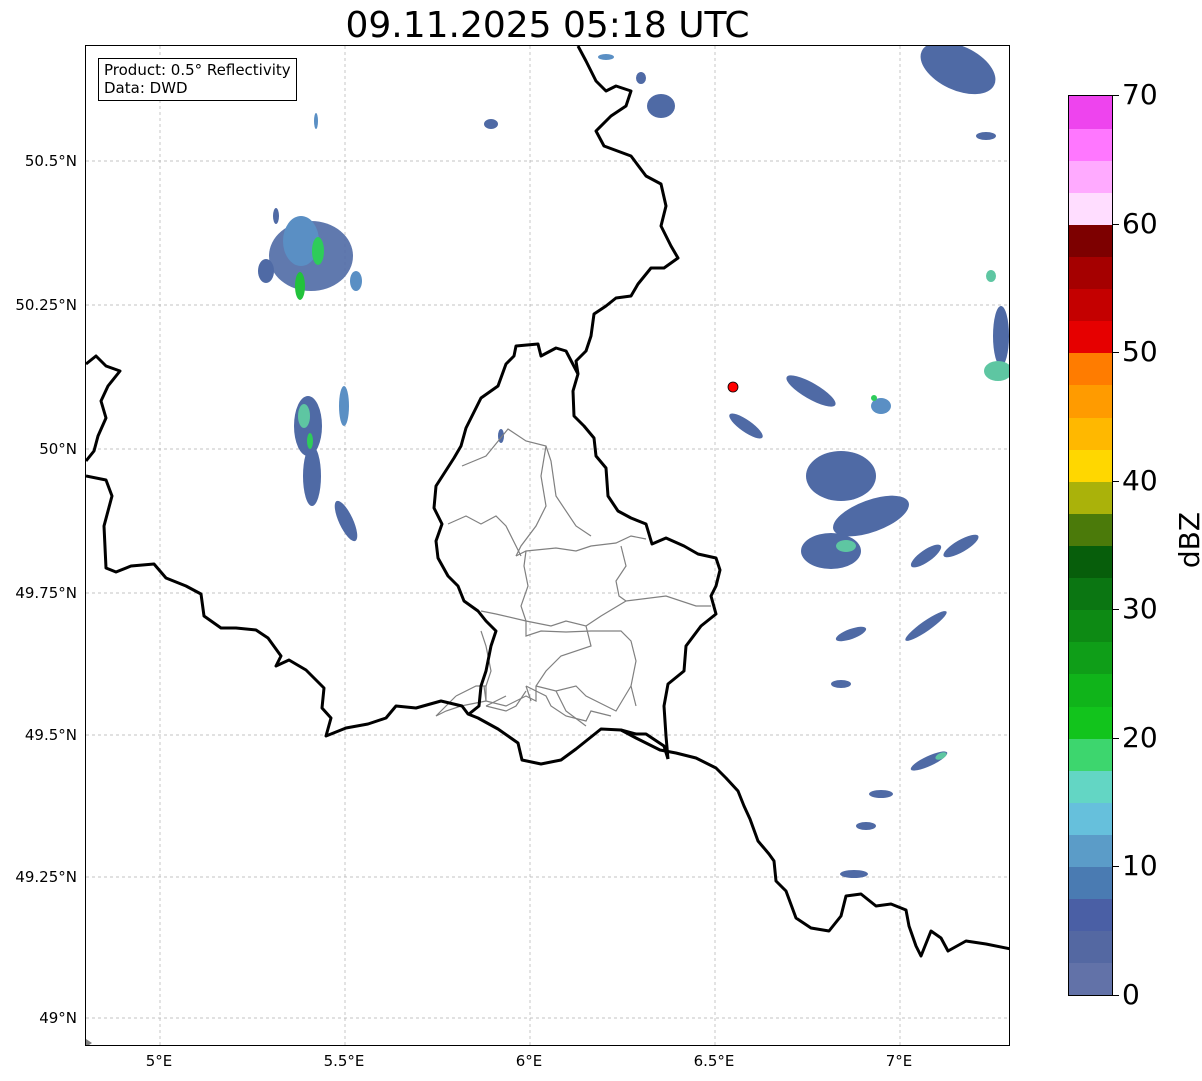 The height and width of the screenshot is (1081, 1202). Describe the element at coordinates (1140, 737) in the screenshot. I see `colorbar-tick-label: 20` at that location.